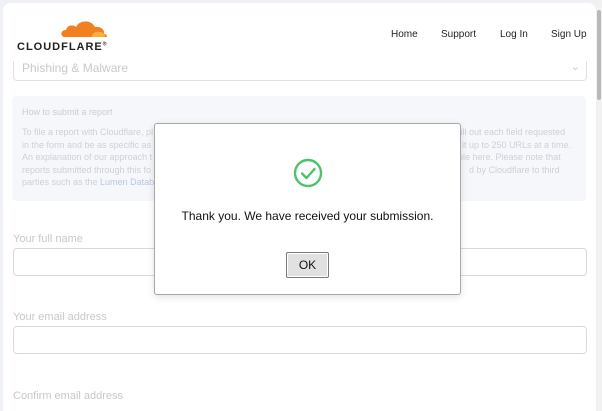 Image resolution: width=602 pixels, height=411 pixels. Describe the element at coordinates (68, 396) in the screenshot. I see `confirm-email-label: Confirm email address` at that location.